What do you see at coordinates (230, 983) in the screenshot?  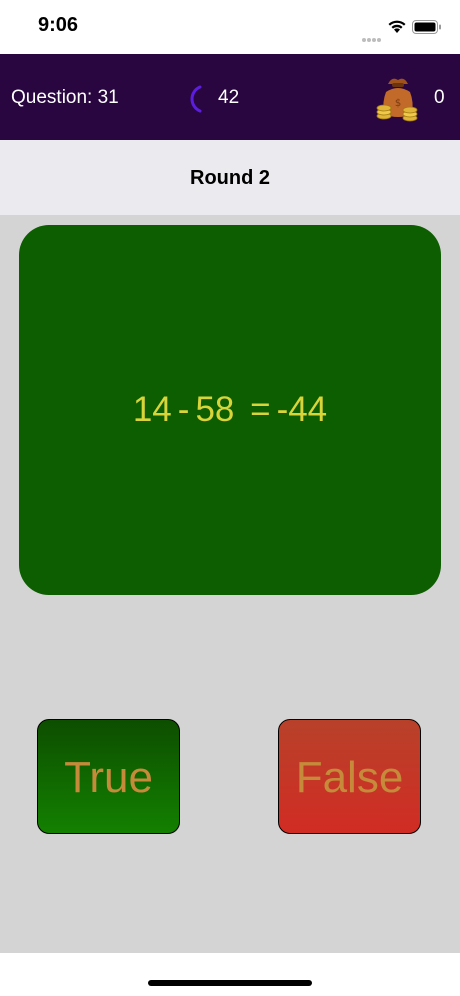 I see `home-indicator` at bounding box center [230, 983].